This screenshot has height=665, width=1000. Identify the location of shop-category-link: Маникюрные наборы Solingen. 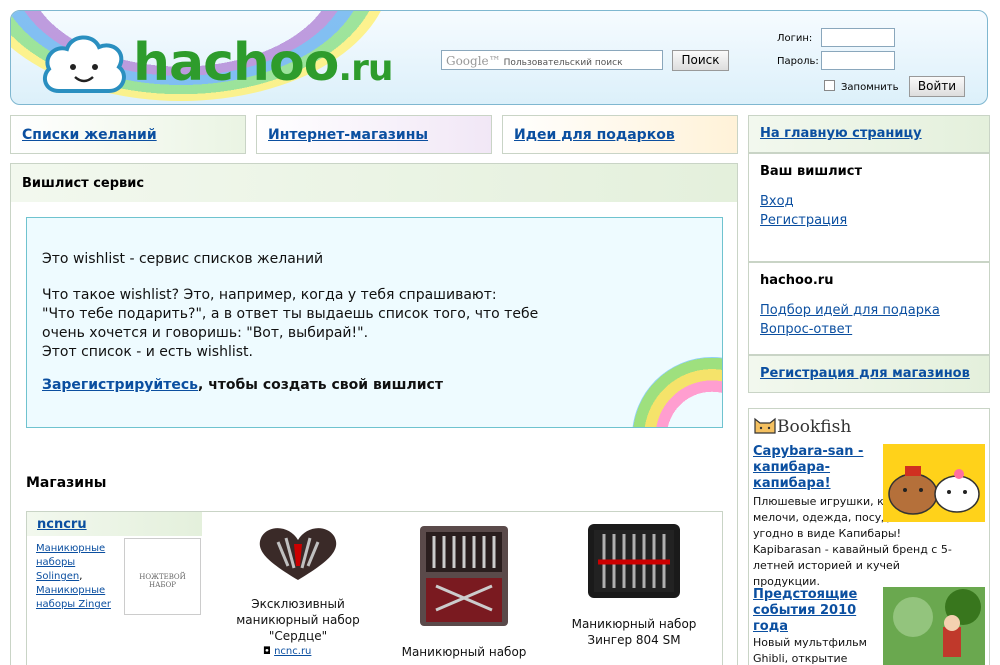
(70, 562).